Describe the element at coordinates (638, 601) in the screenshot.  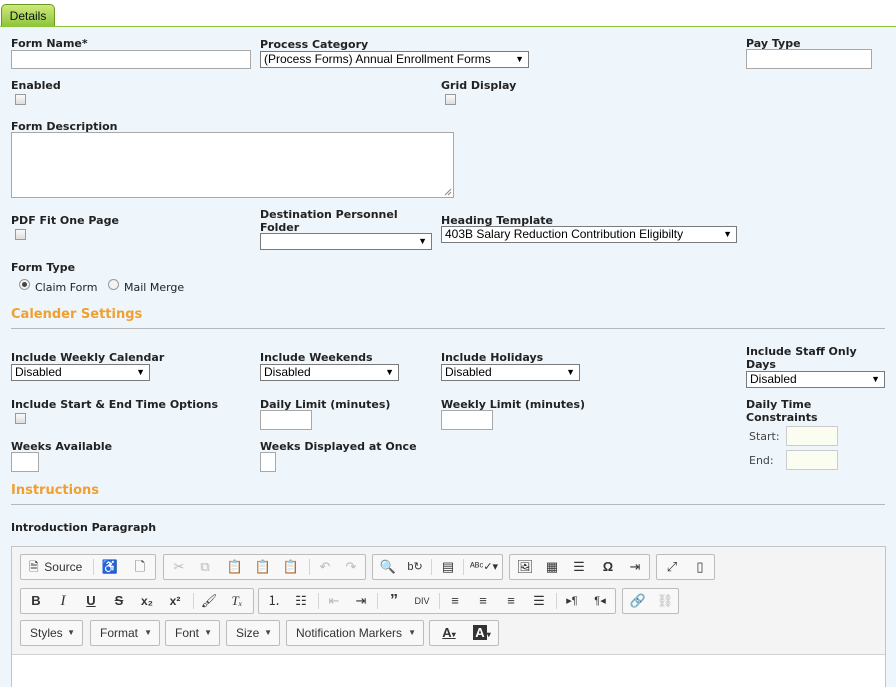
I see `link-icon: 🔗` at that location.